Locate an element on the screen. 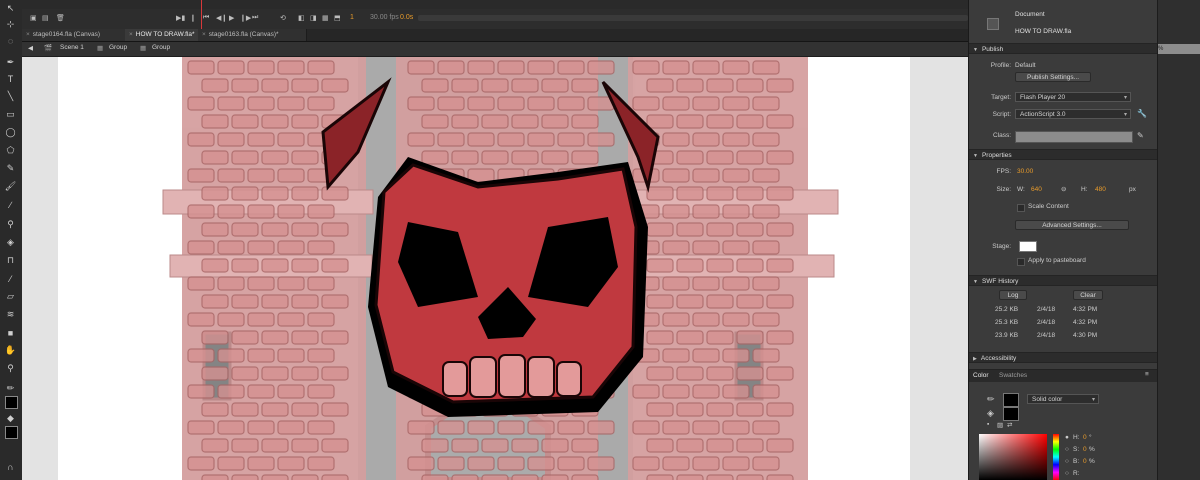 The height and width of the screenshot is (480, 1200). brightness-value: 0 is located at coordinates (1085, 461).